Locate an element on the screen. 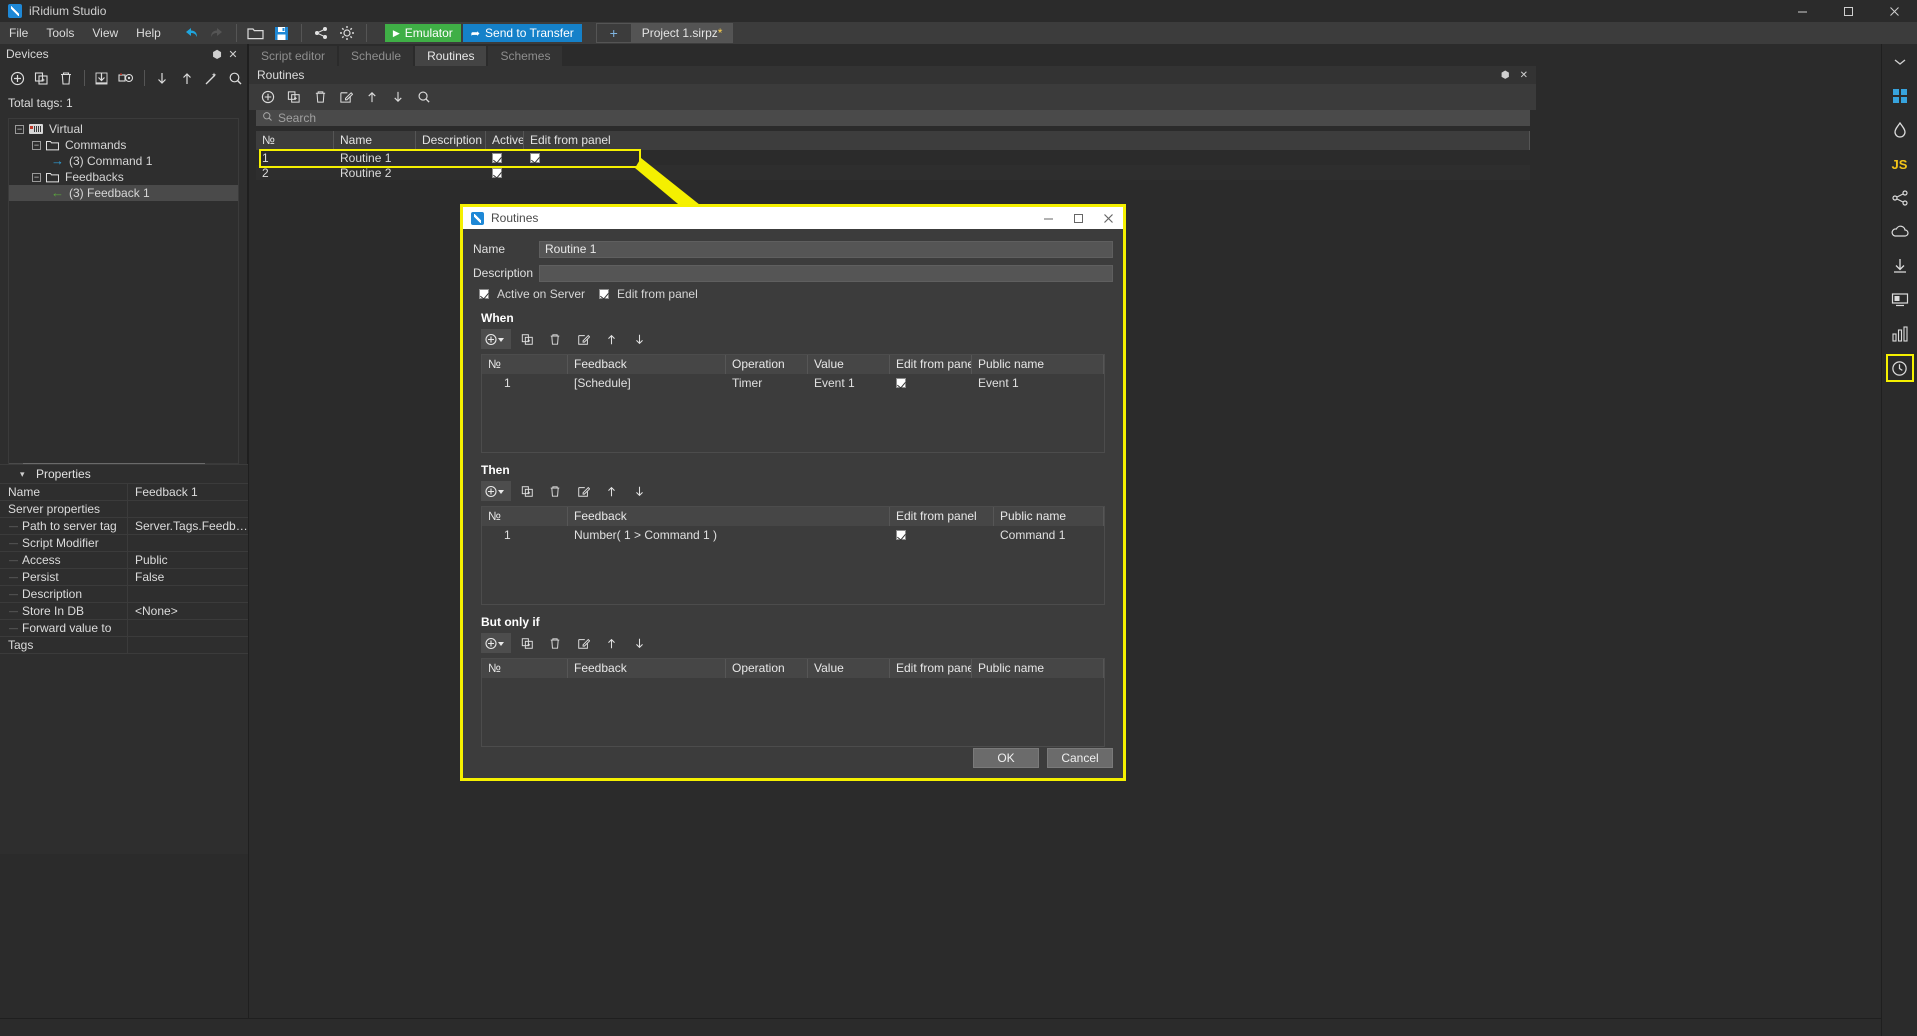 The height and width of the screenshot is (1036, 1917). schemes-icon is located at coordinates (1900, 198).